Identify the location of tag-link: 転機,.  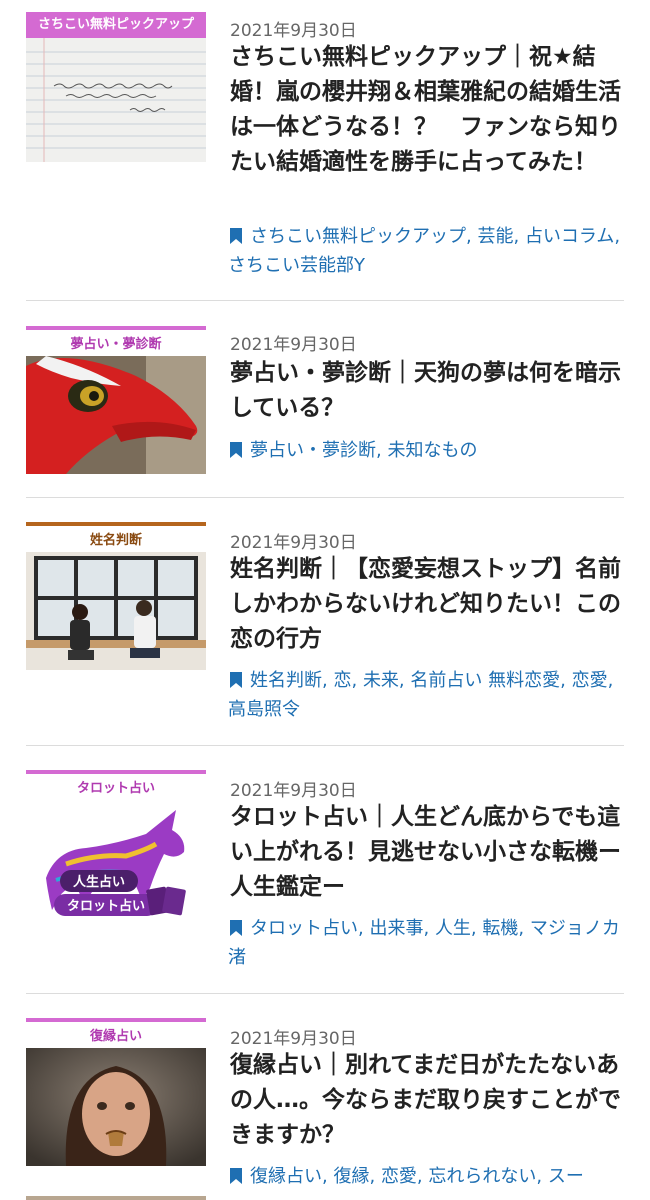
(503, 928).